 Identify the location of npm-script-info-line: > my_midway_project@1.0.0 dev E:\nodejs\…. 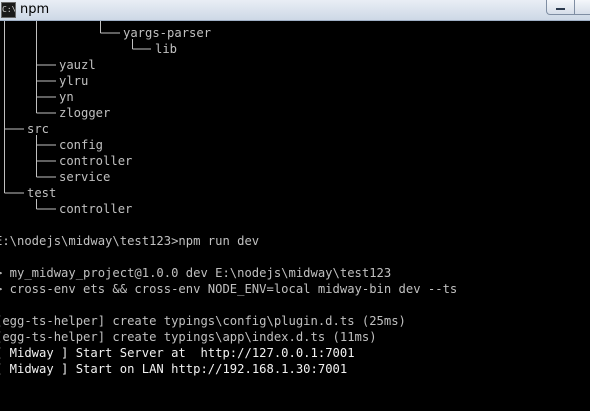
(196, 273).